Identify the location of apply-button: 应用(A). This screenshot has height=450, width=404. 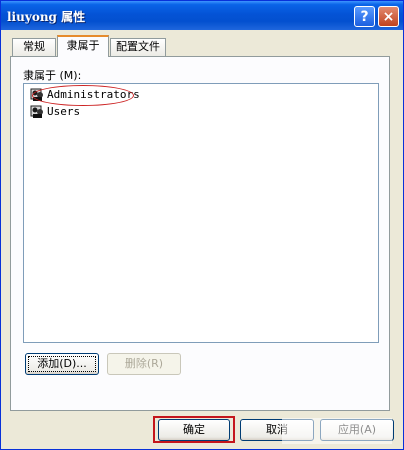
(357, 430).